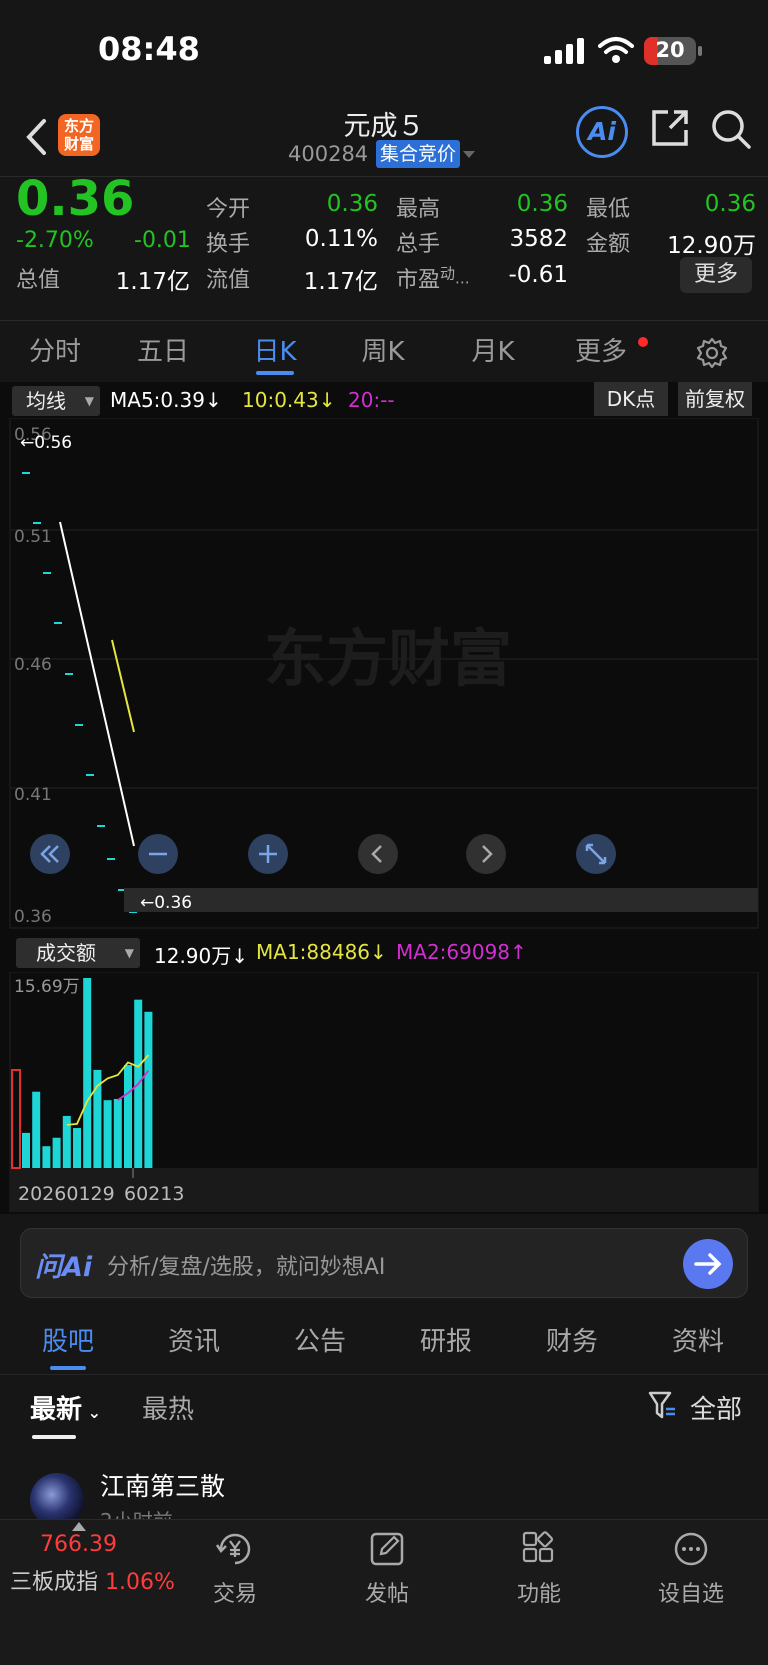 The image size is (768, 1665). Describe the element at coordinates (152, 282) in the screenshot. I see `market-cap: 1.17亿` at that location.